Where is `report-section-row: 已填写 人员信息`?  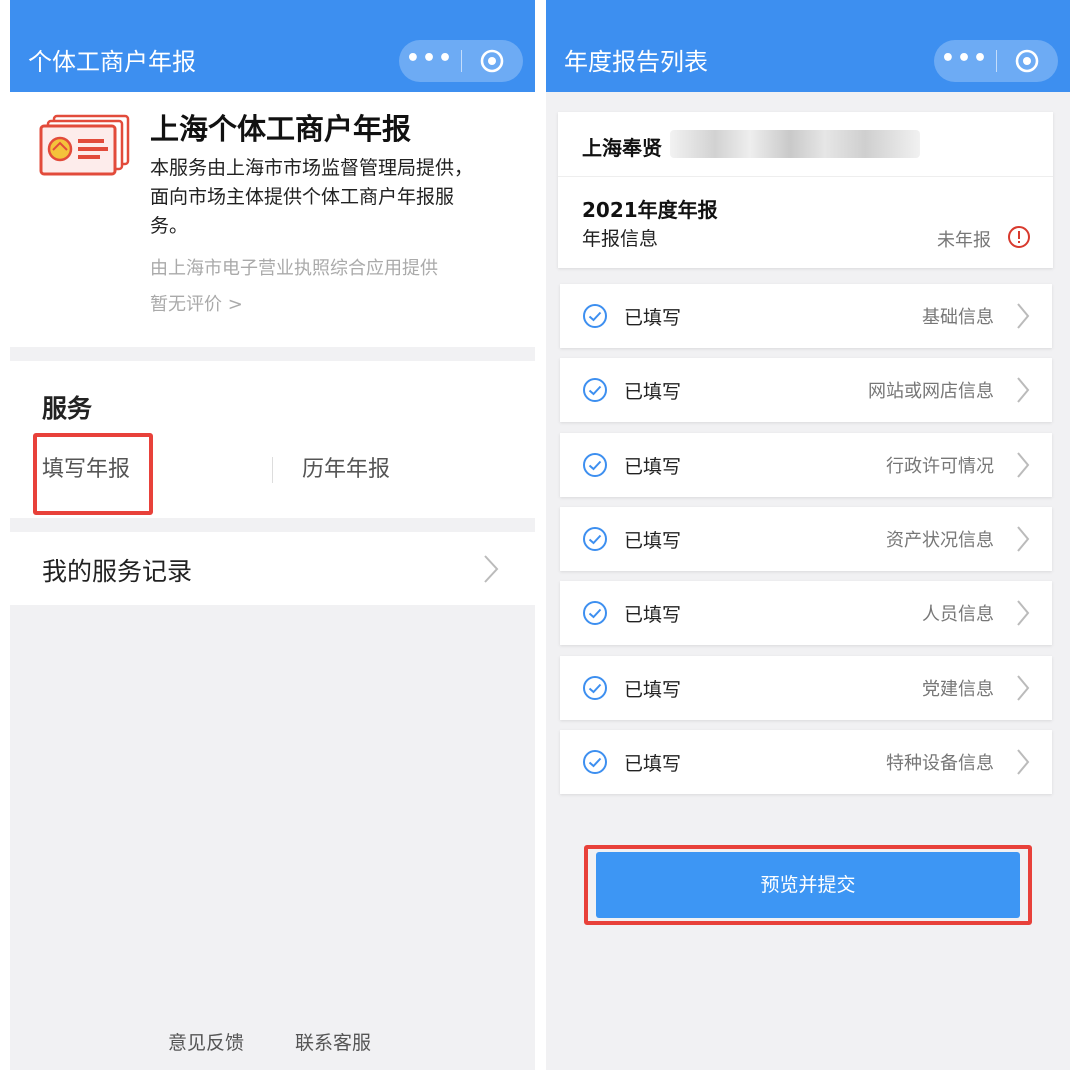
report-section-row: 已填写 人员信息 is located at coordinates (806, 613).